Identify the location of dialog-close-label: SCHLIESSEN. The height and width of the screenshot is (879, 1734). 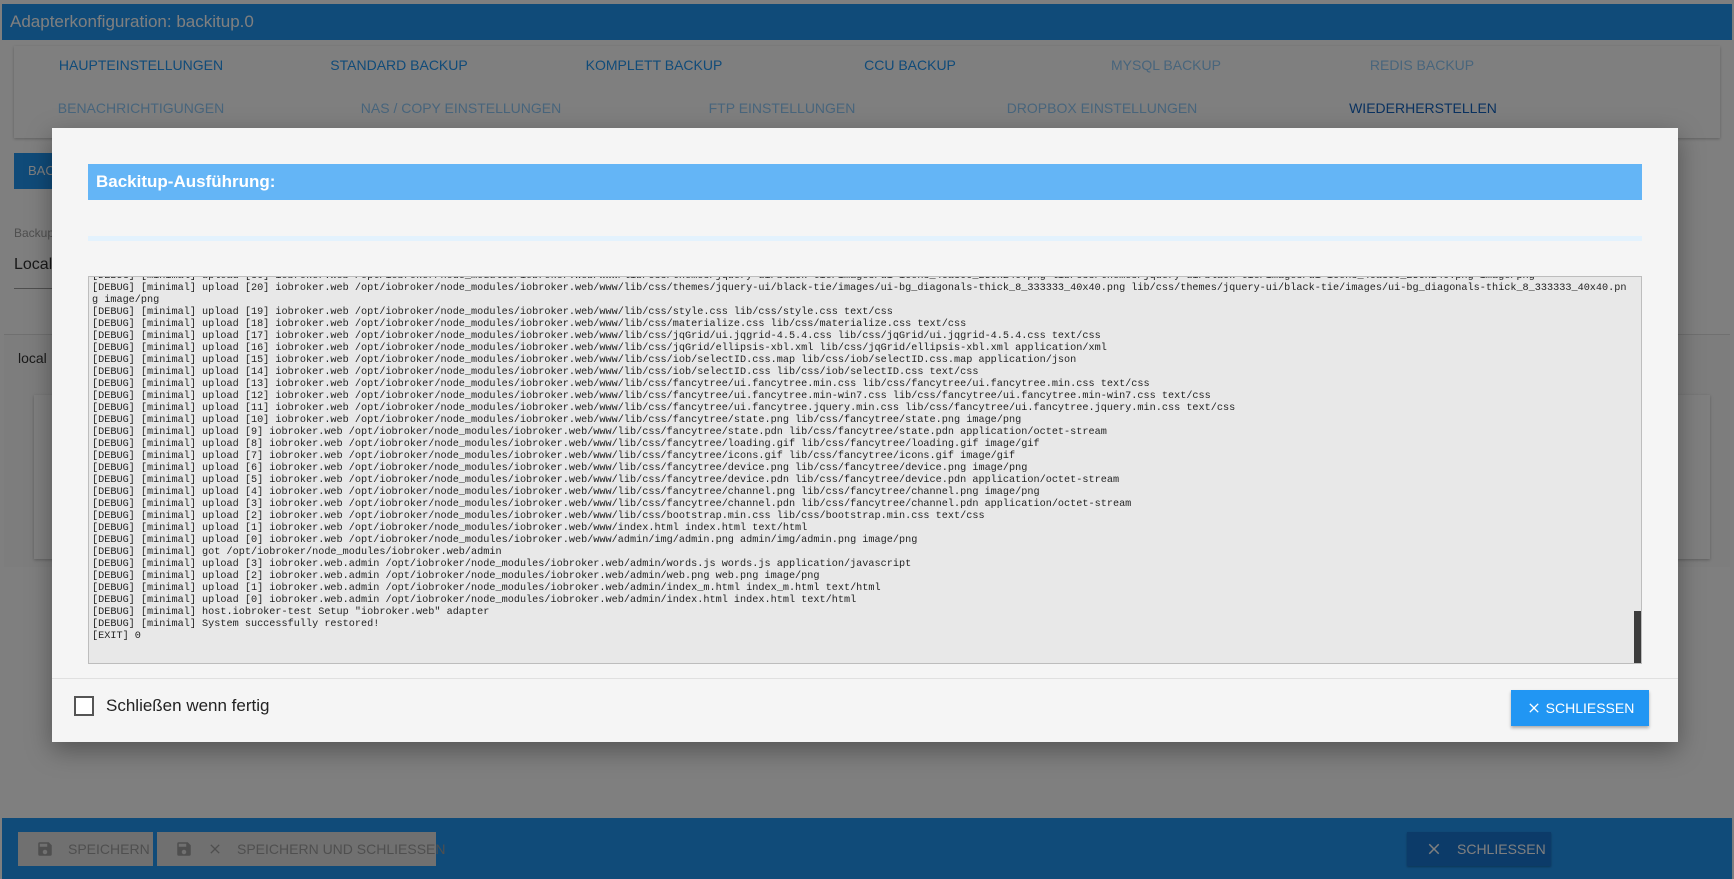
(1590, 708).